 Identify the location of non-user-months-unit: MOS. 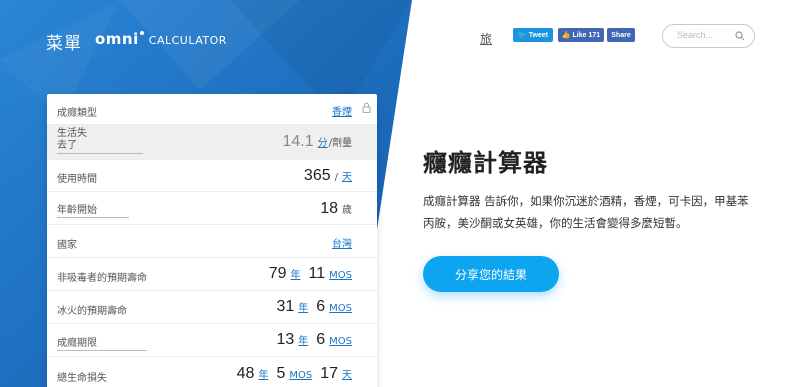
(340, 275).